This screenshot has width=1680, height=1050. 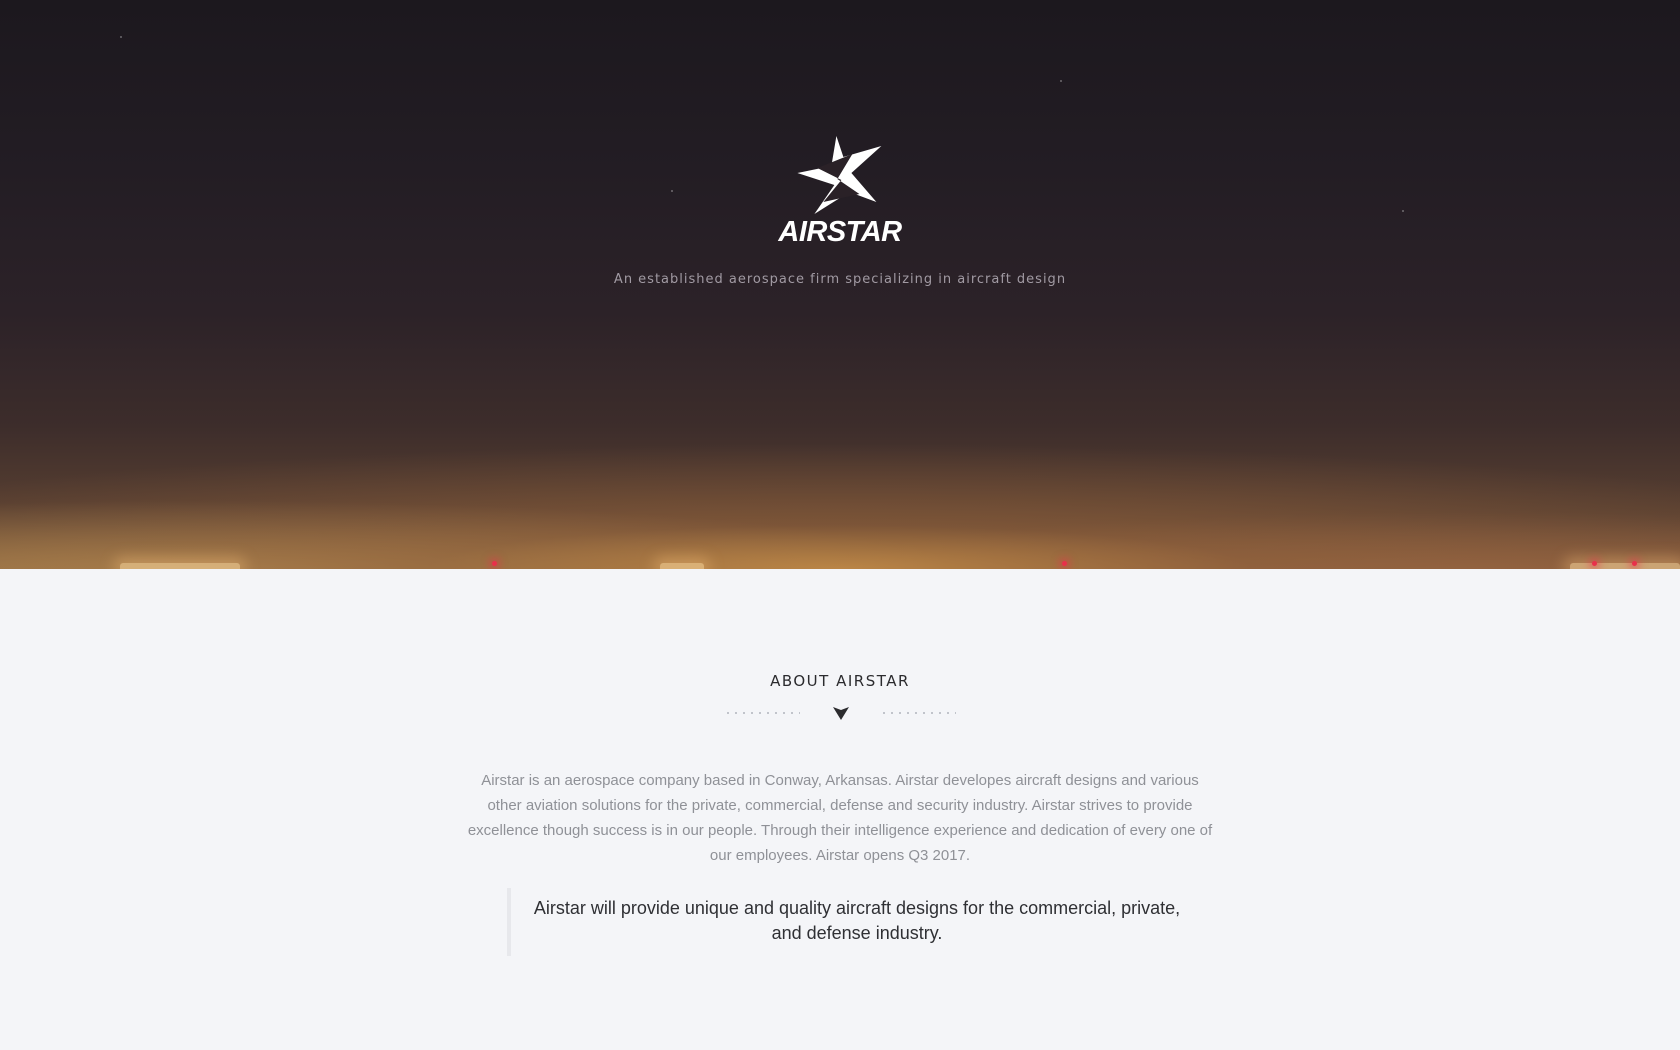 What do you see at coordinates (918, 713) in the screenshot?
I see `divider-dots-right` at bounding box center [918, 713].